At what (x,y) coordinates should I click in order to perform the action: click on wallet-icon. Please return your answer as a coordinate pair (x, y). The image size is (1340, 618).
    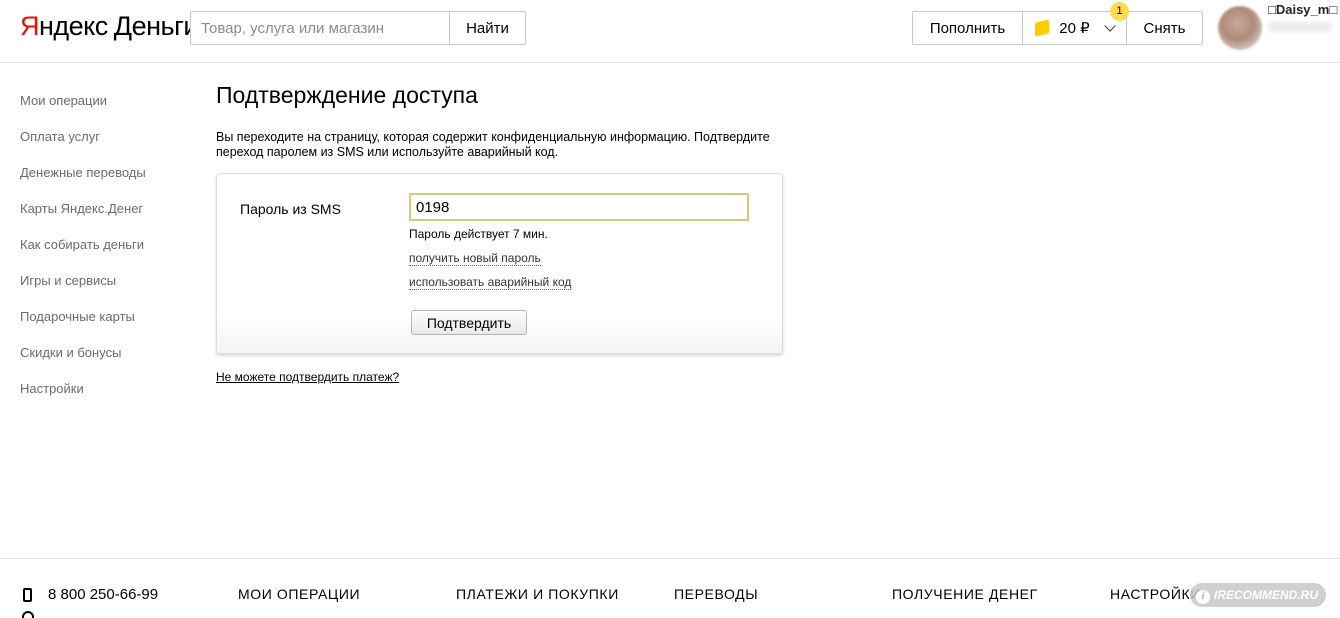
    Looking at the image, I should click on (1042, 28).